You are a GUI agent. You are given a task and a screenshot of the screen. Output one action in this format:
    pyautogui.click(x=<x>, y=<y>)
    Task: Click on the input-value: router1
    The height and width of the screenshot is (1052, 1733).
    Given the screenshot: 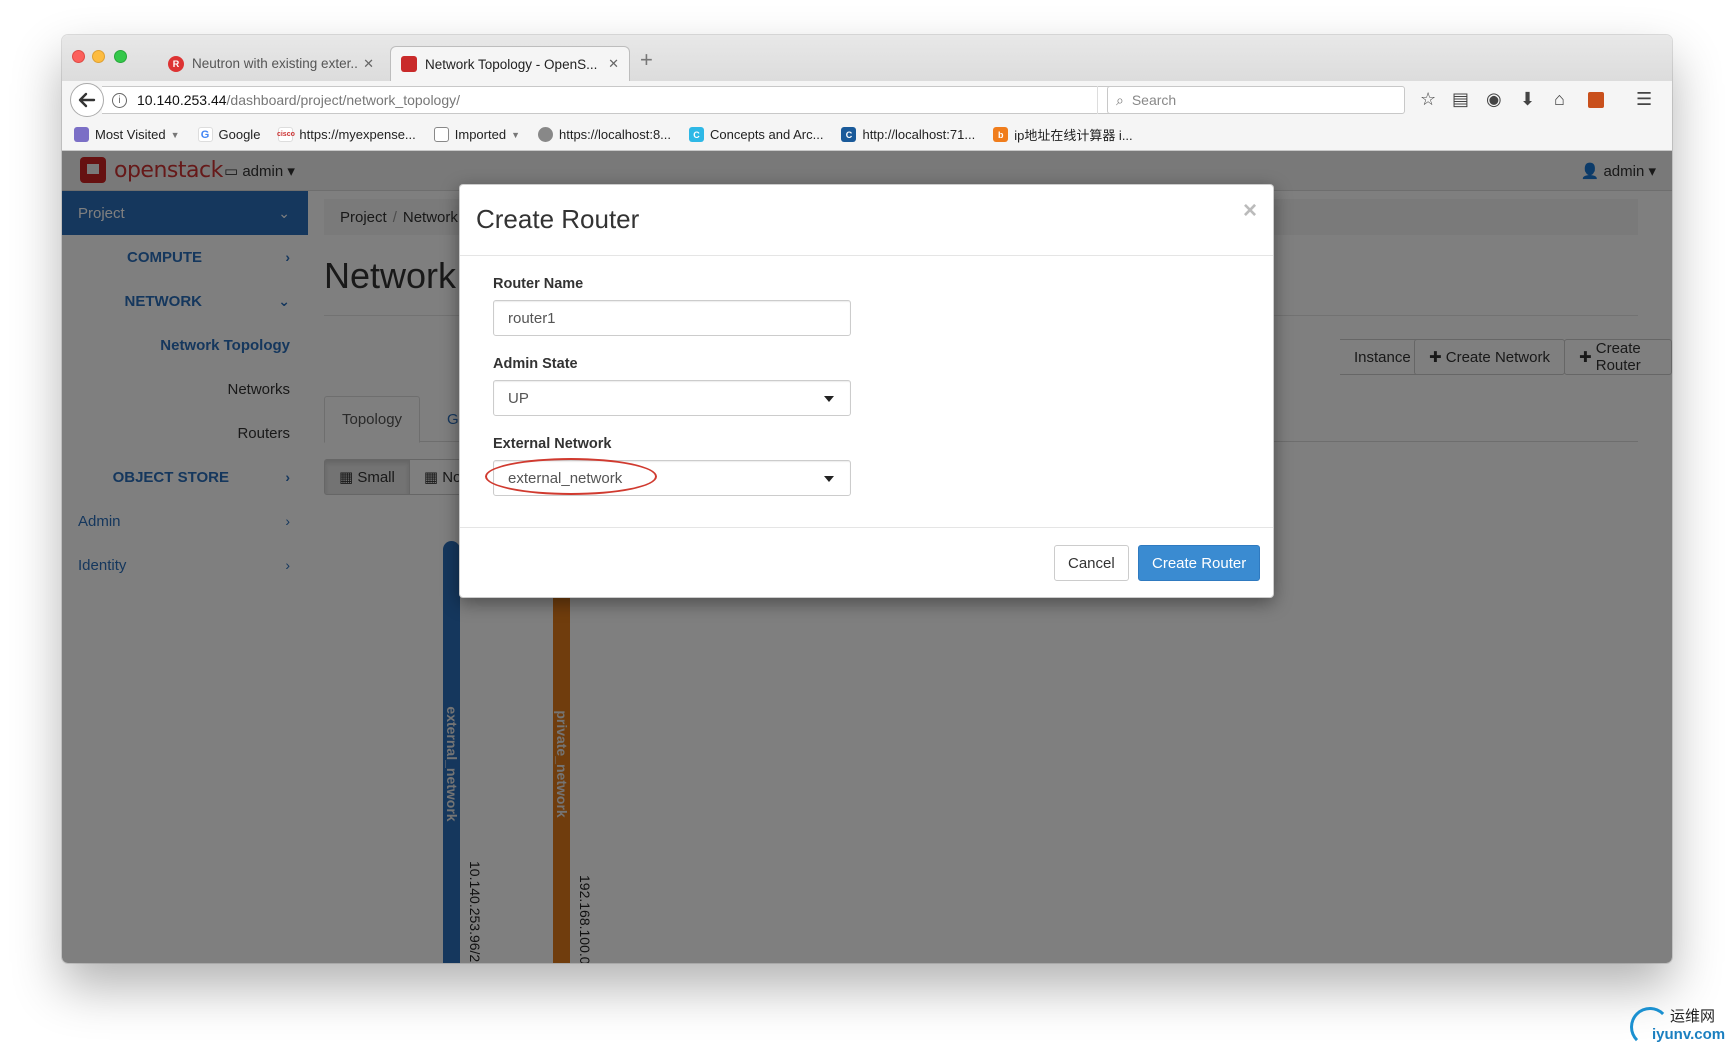 What is the action you would take?
    pyautogui.click(x=532, y=318)
    